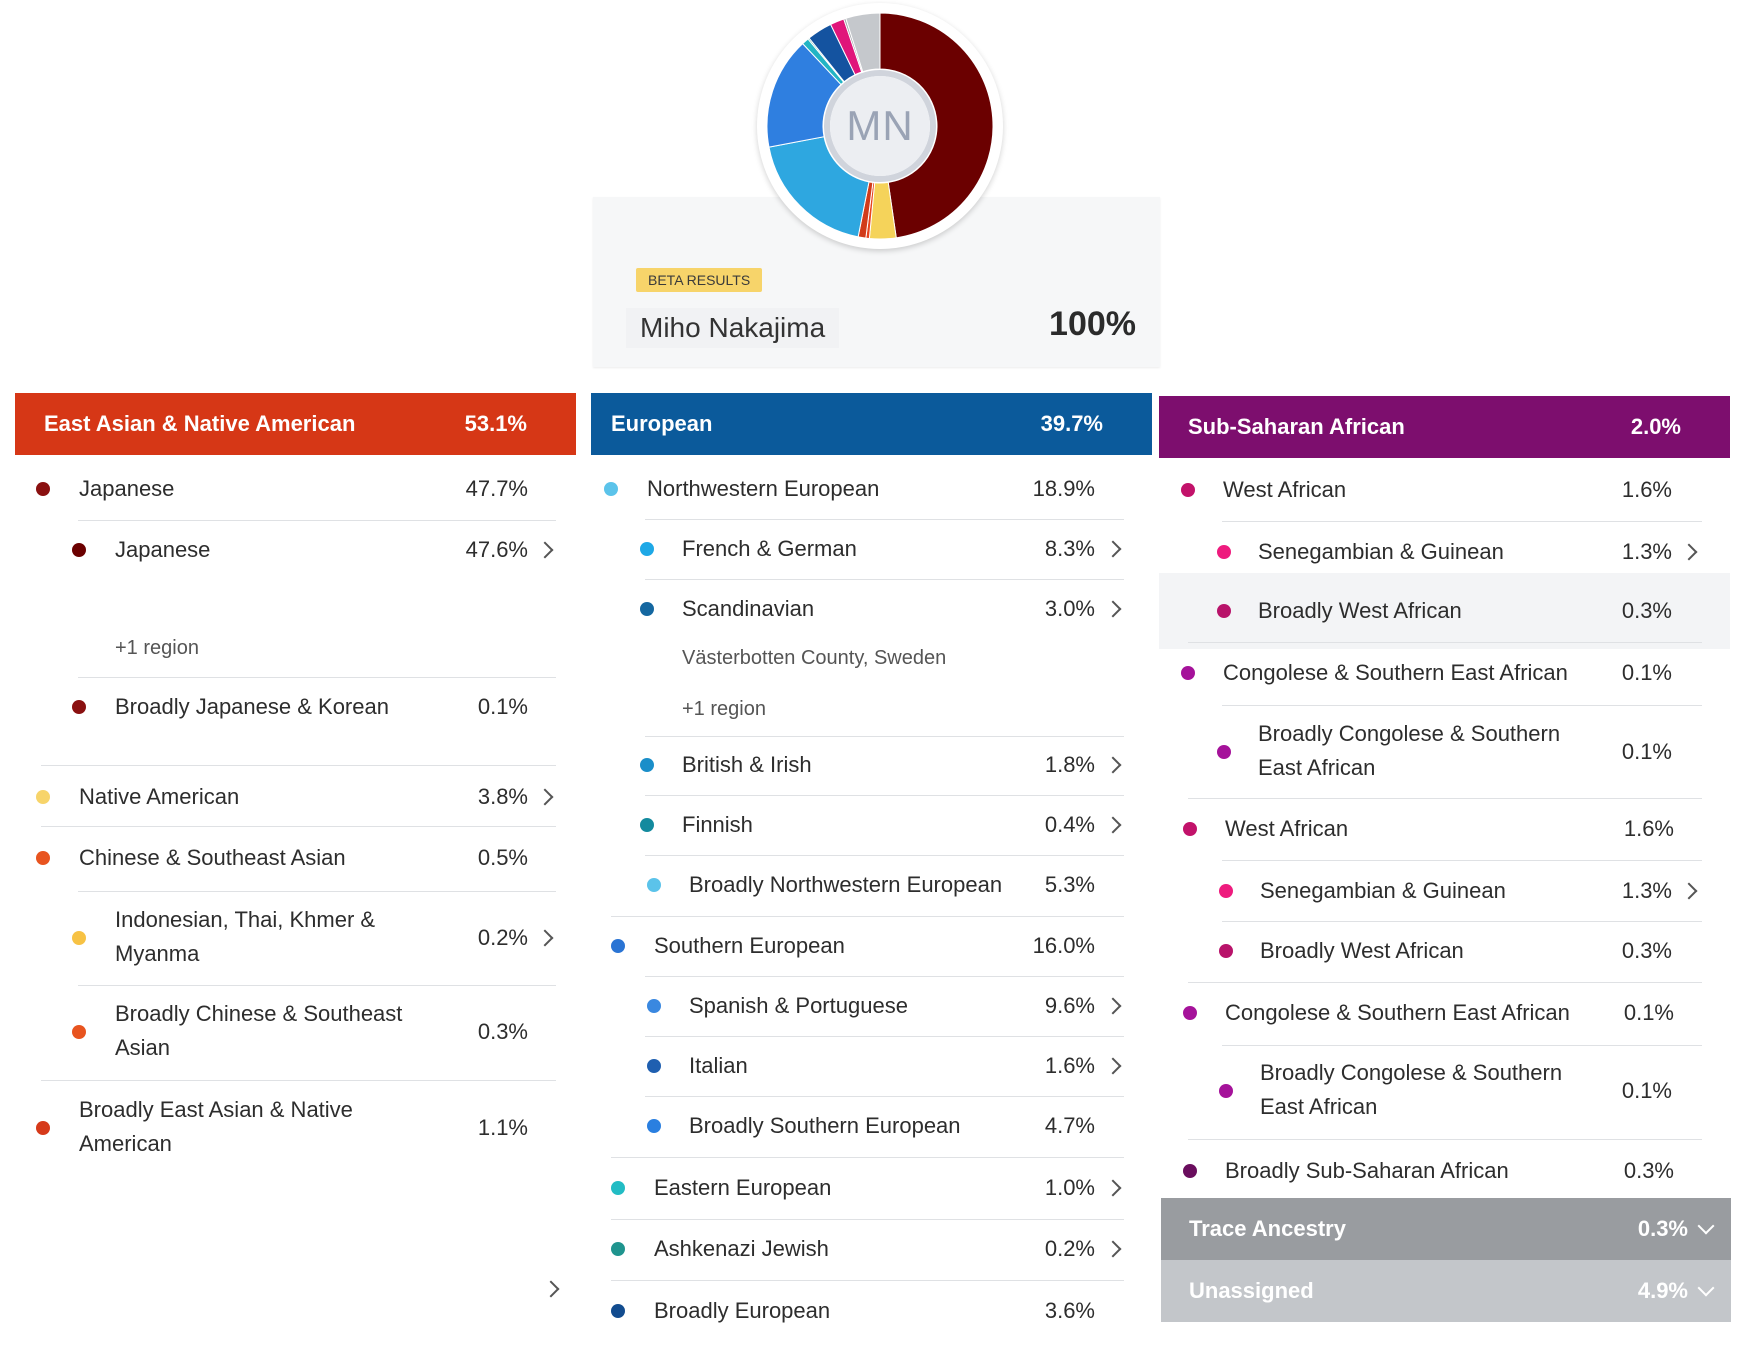 This screenshot has width=1742, height=1362. What do you see at coordinates (857, 825) in the screenshot?
I see `subregion-row: Finnish 0.4%` at bounding box center [857, 825].